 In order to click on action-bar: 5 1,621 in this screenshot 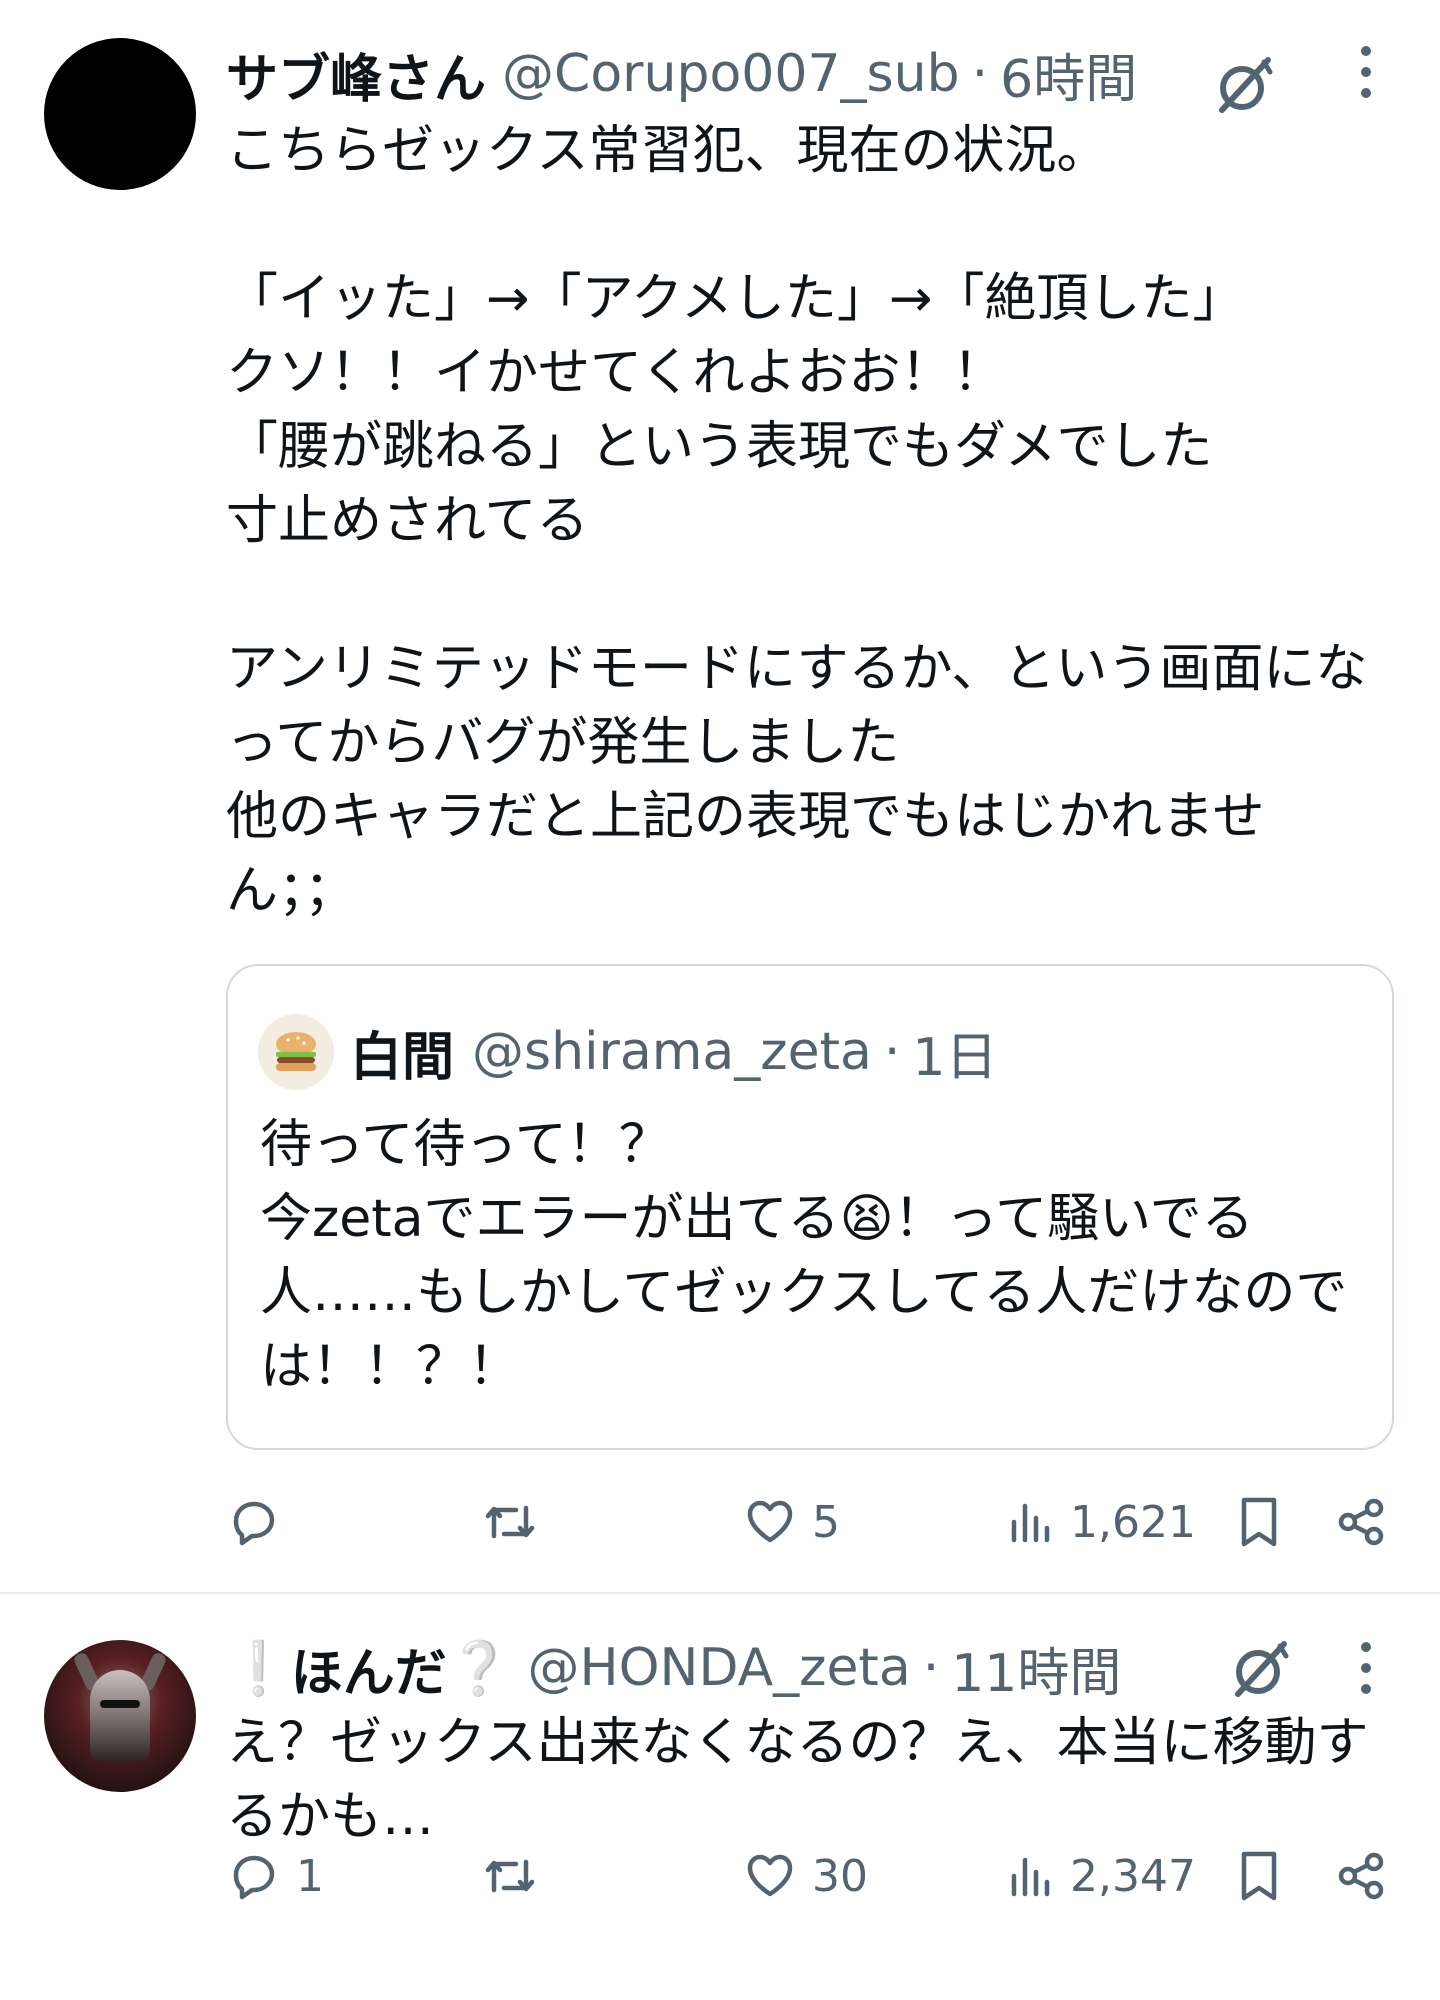, I will do `click(816, 1522)`.